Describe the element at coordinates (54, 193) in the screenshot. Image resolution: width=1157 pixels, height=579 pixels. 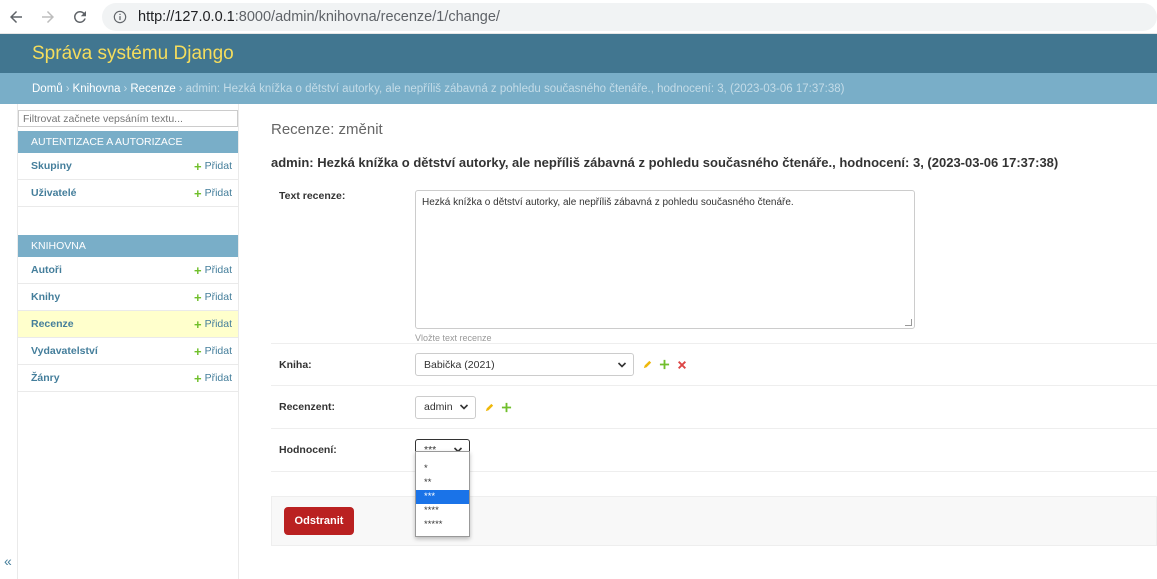
I see `sidebar-item-label: Uživatelé` at that location.